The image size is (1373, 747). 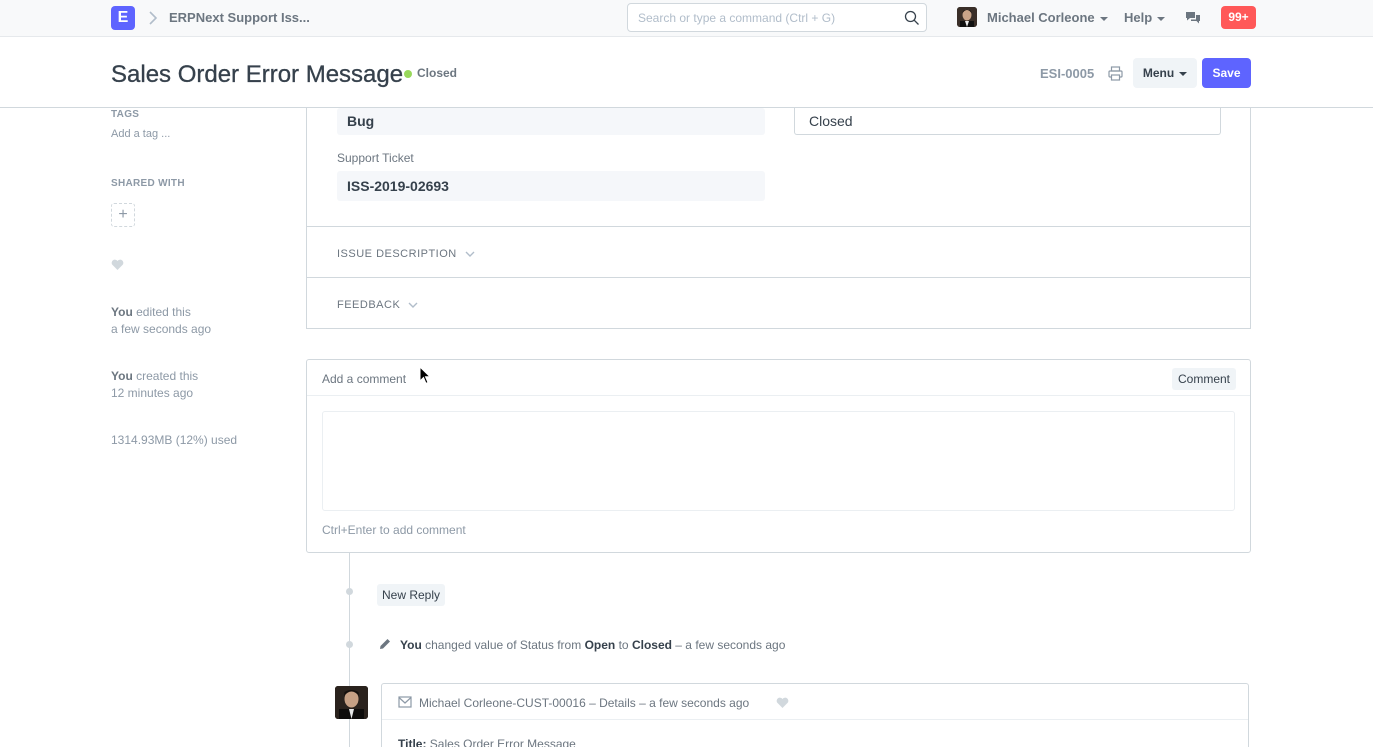 I want to click on status-field: Closed, so click(x=1007, y=121).